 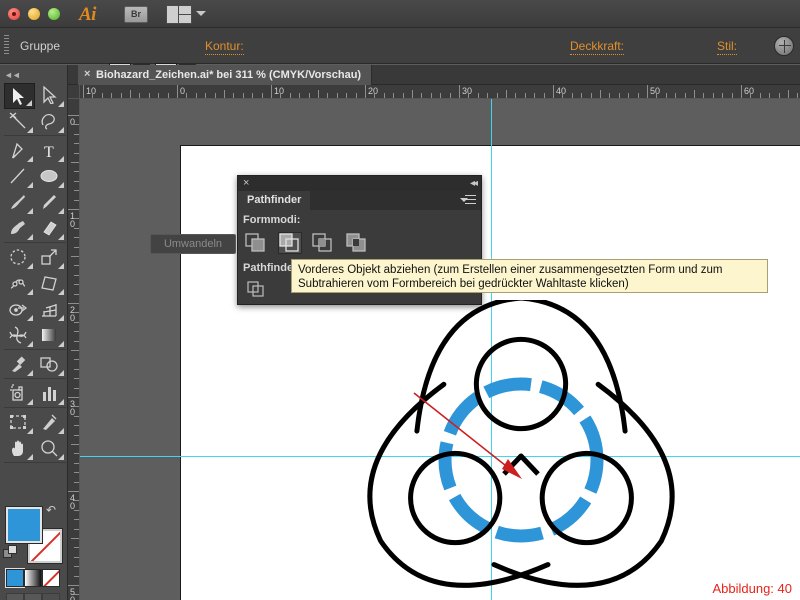 I want to click on type-tool: T, so click(x=50, y=151).